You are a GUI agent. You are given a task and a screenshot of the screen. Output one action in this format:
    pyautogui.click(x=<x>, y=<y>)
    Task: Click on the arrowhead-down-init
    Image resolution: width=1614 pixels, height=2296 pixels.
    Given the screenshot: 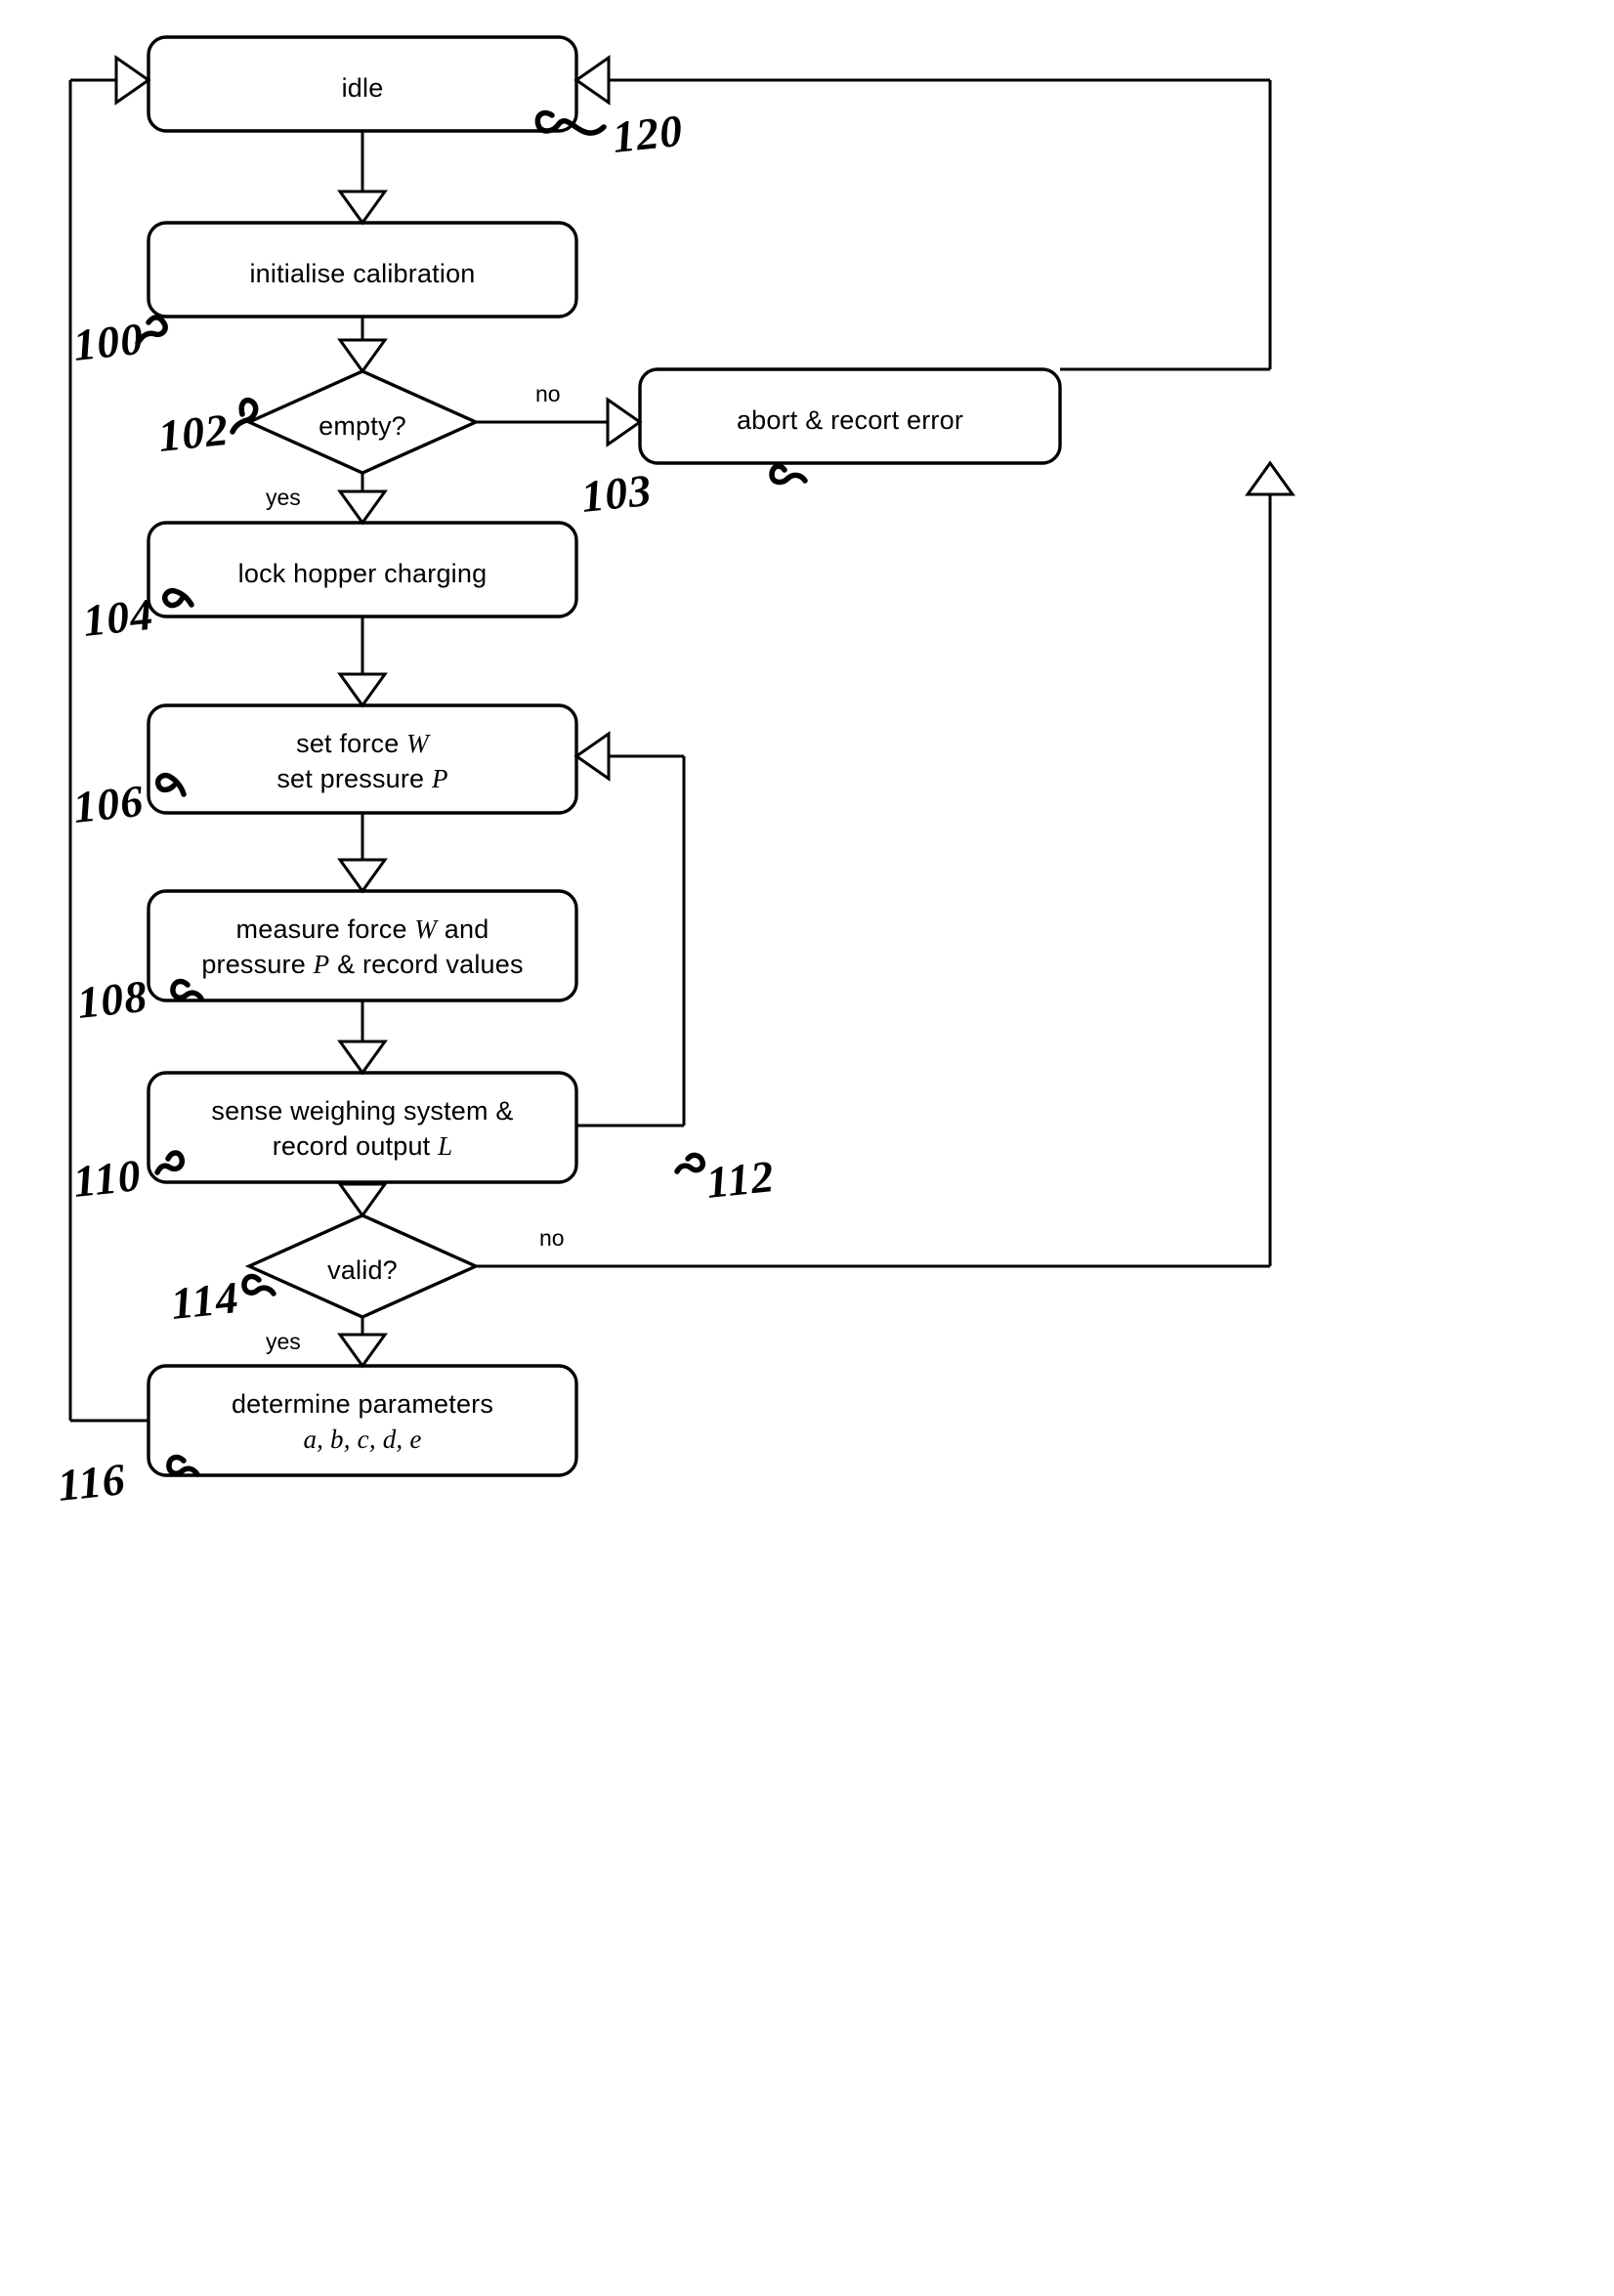 What is the action you would take?
    pyautogui.click(x=362, y=208)
    